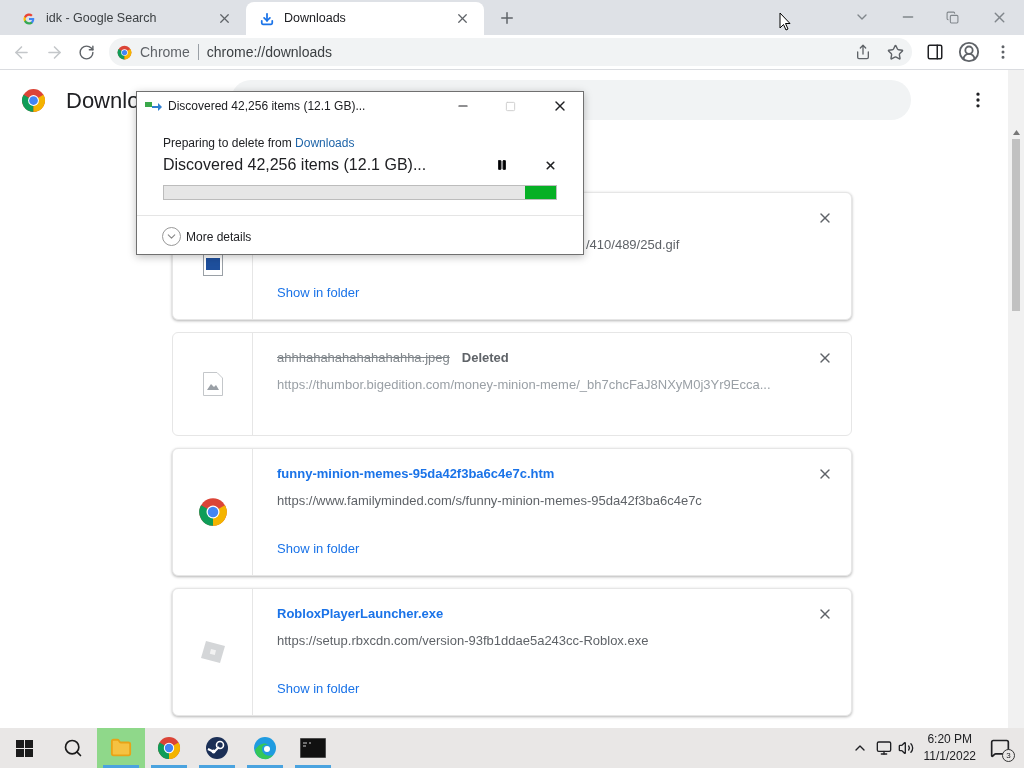 The image size is (1024, 768). What do you see at coordinates (259, 143) in the screenshot?
I see `dialog-subtitle: Preparing to delete from Downloads` at bounding box center [259, 143].